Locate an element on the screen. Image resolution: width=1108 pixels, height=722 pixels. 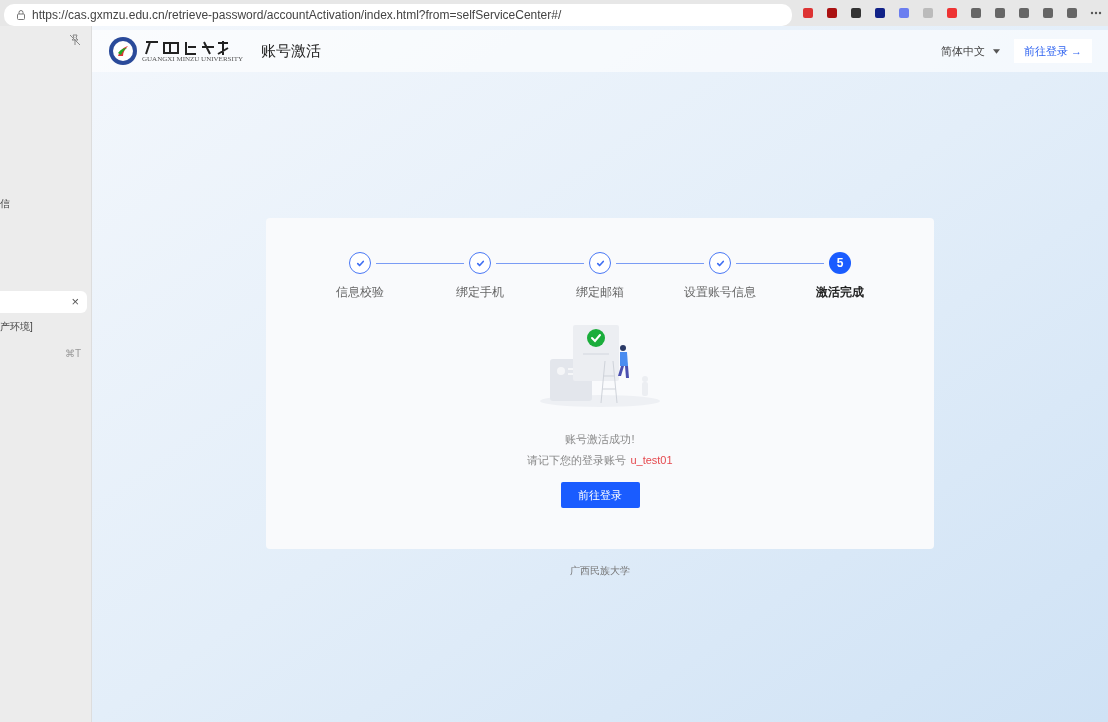
search-field: × is located at coordinates (43, 302).